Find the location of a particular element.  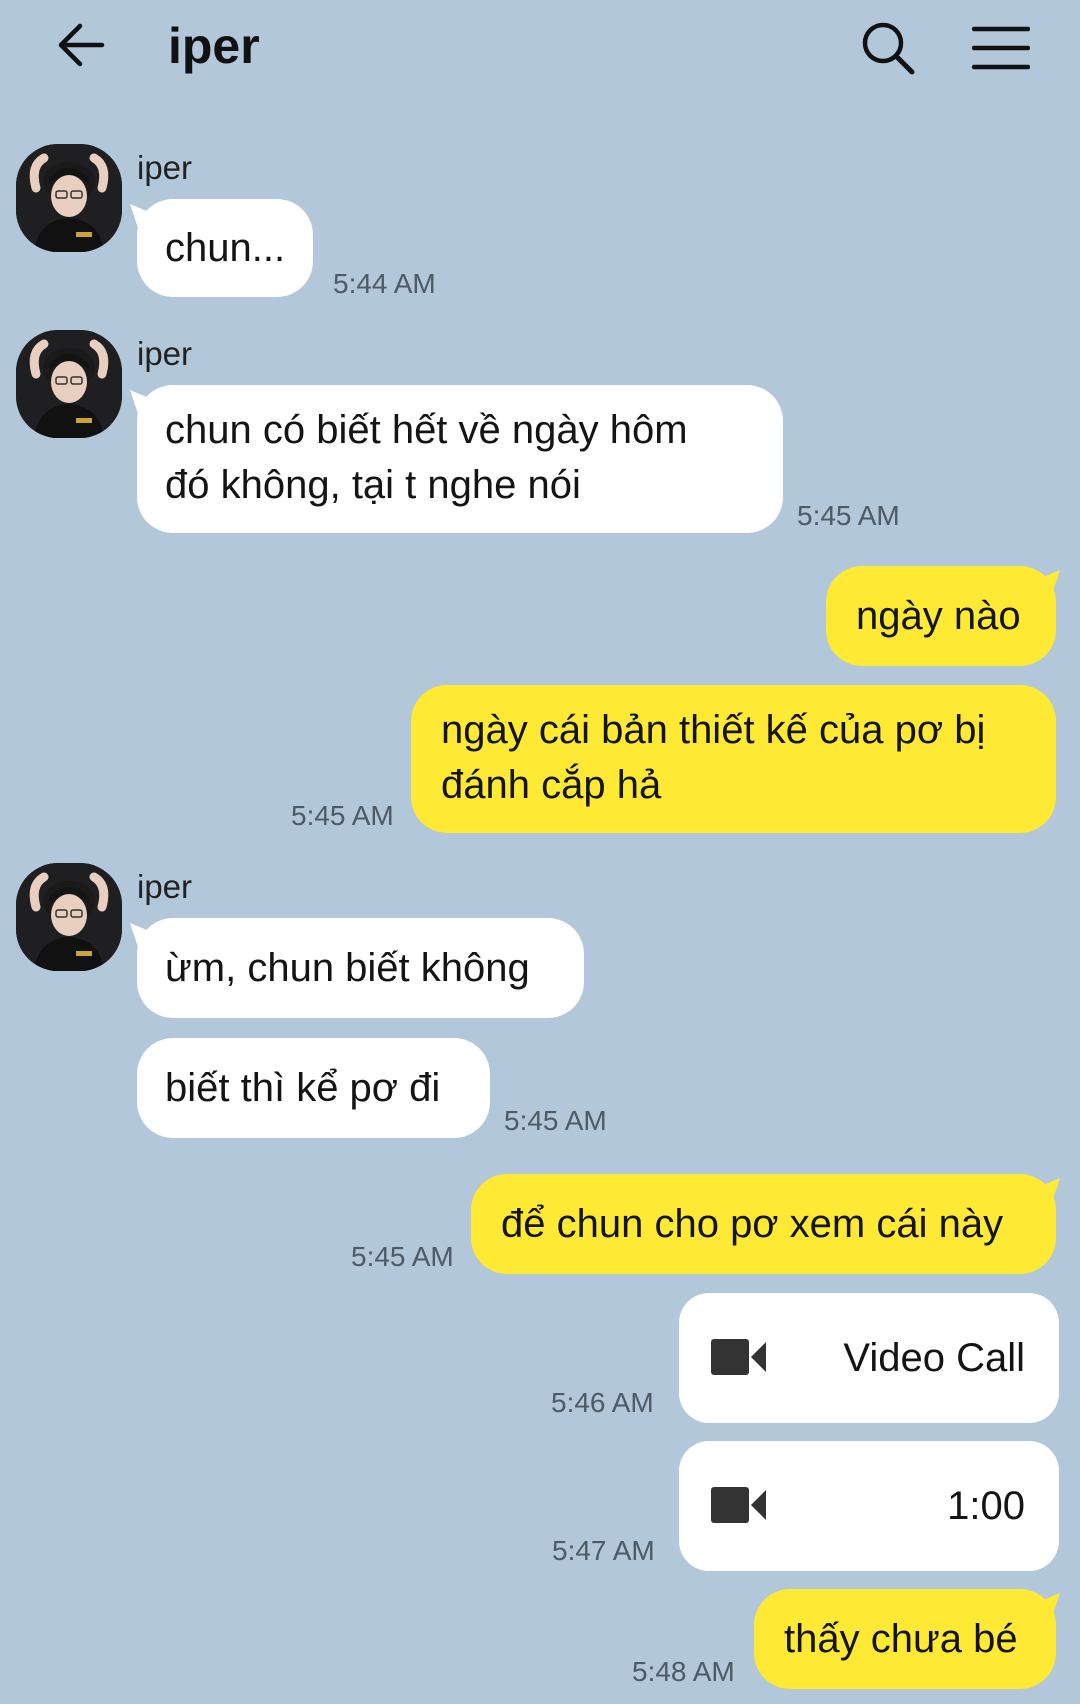

message-bubble: biết thì kể pơ đi is located at coordinates (313, 1088).